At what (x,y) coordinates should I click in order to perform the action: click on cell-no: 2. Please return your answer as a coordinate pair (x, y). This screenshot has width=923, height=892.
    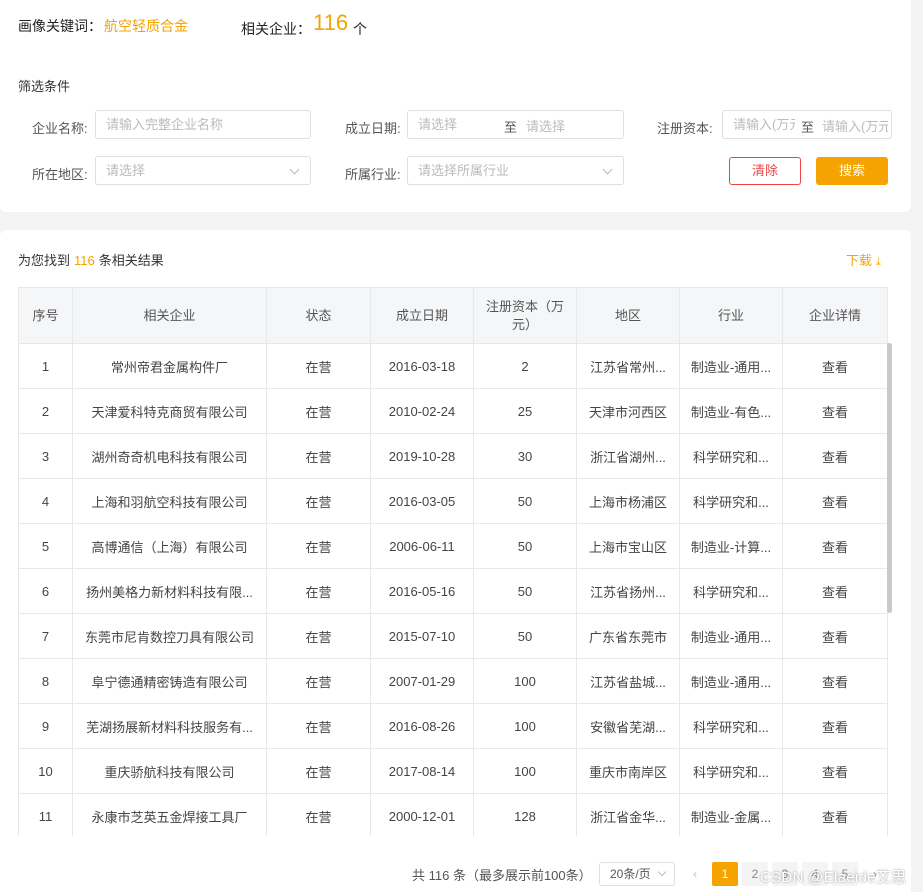
    Looking at the image, I should click on (45, 411).